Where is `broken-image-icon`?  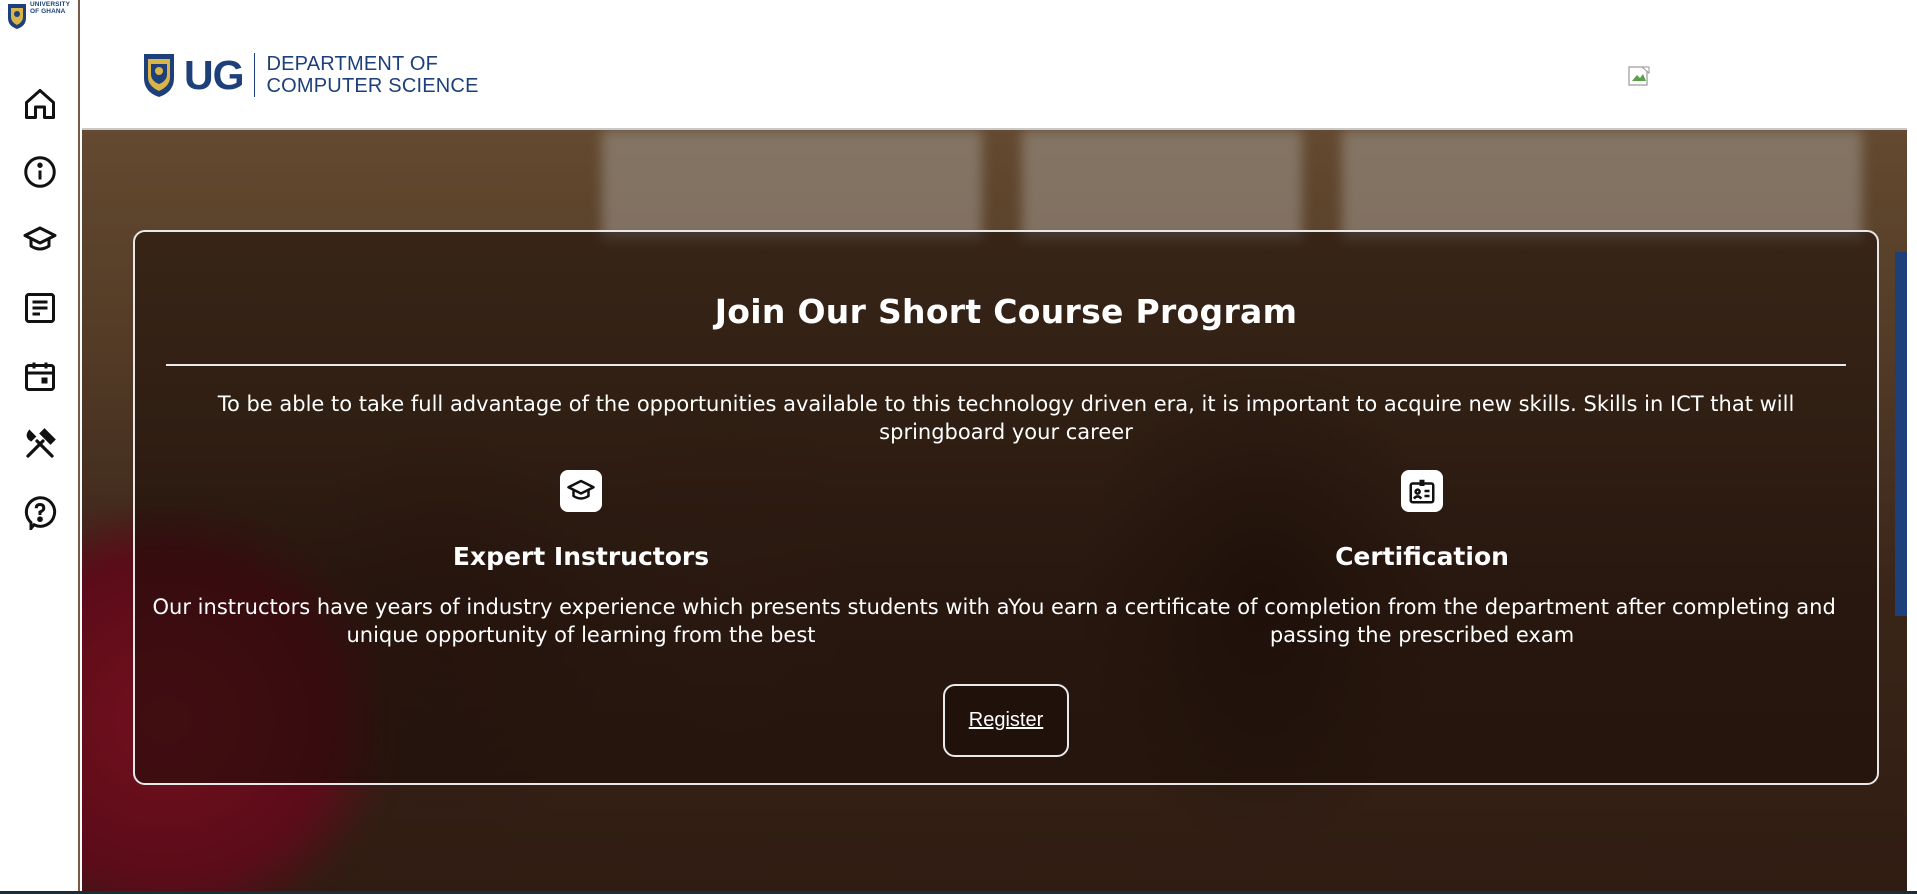
broken-image-icon is located at coordinates (1639, 76).